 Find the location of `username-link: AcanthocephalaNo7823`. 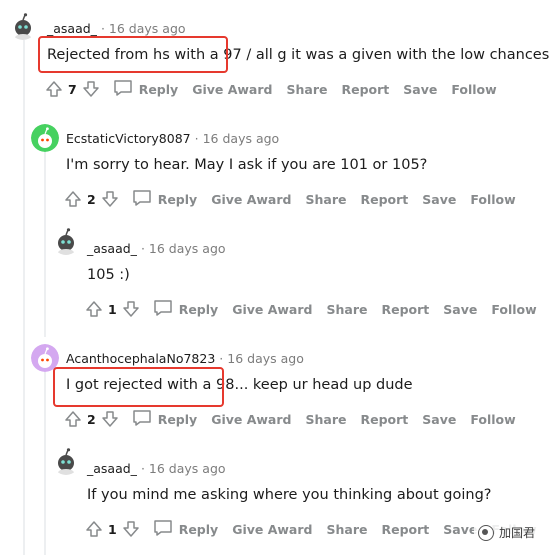

username-link: AcanthocephalaNo7823 is located at coordinates (140, 358).